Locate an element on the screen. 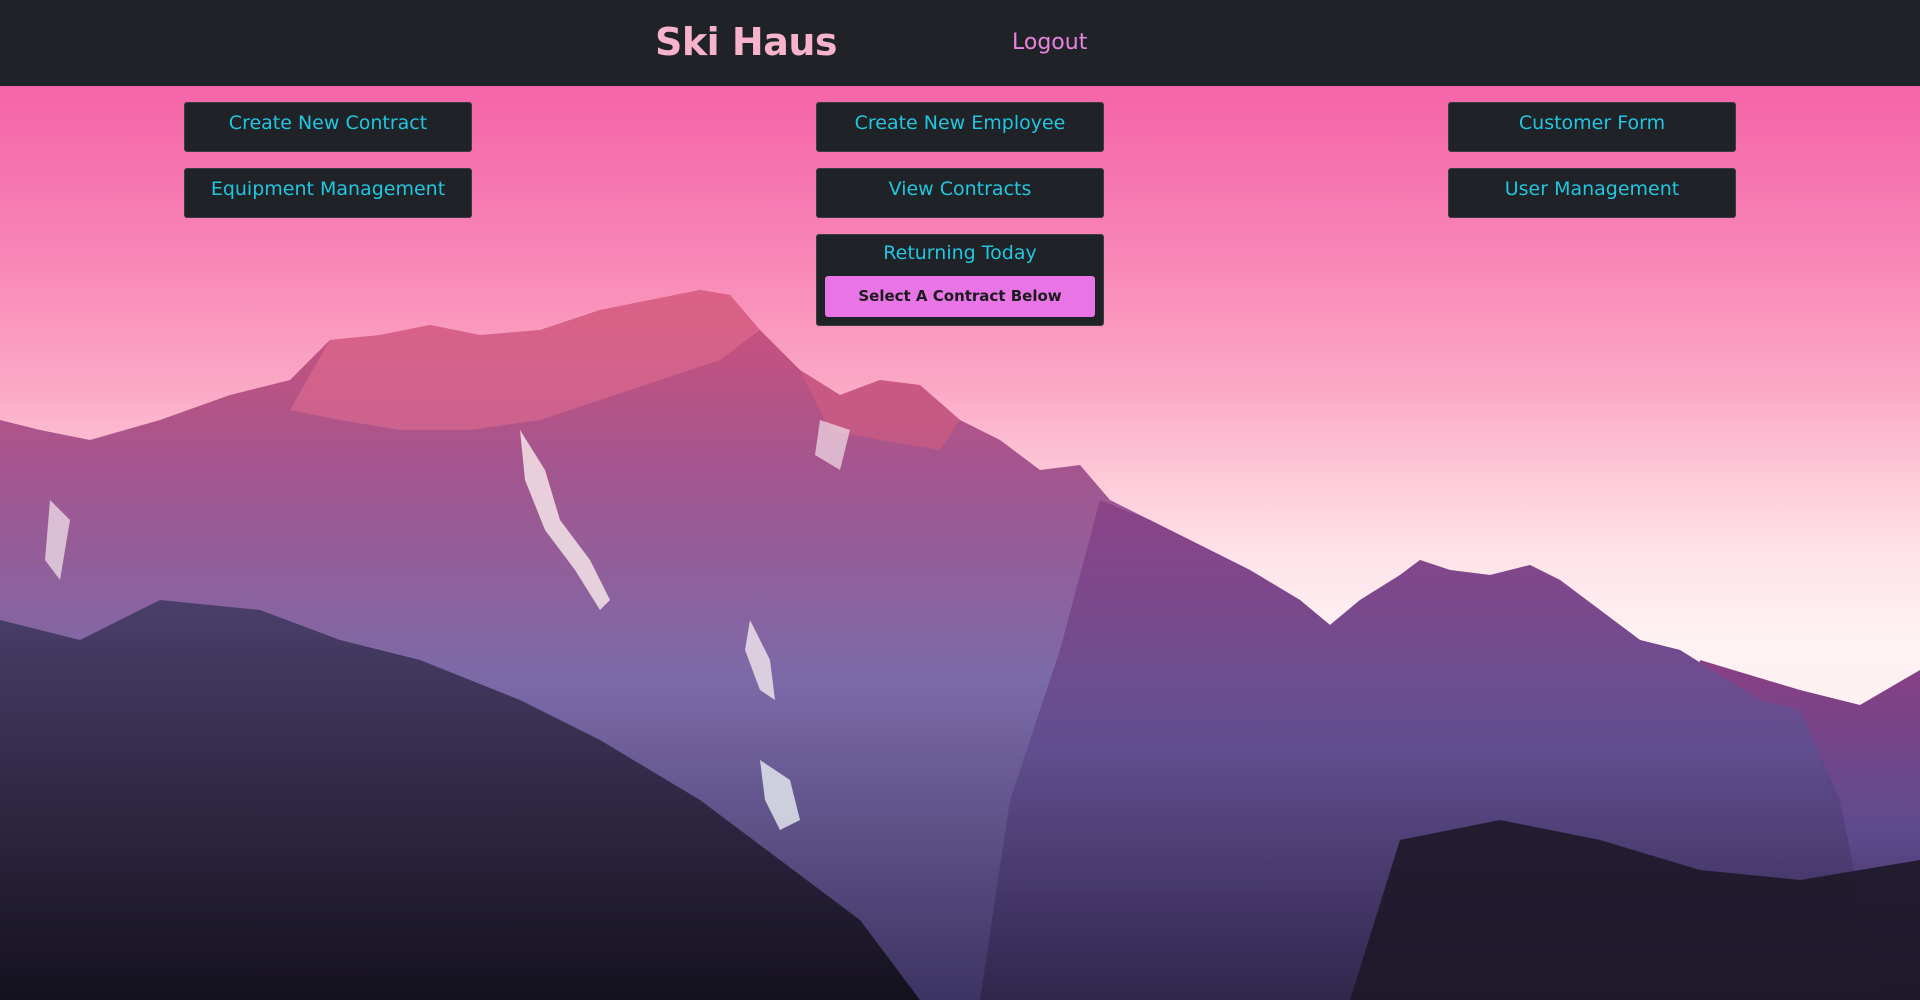 The height and width of the screenshot is (1000, 1920). user-management-button: User Management is located at coordinates (1592, 193).